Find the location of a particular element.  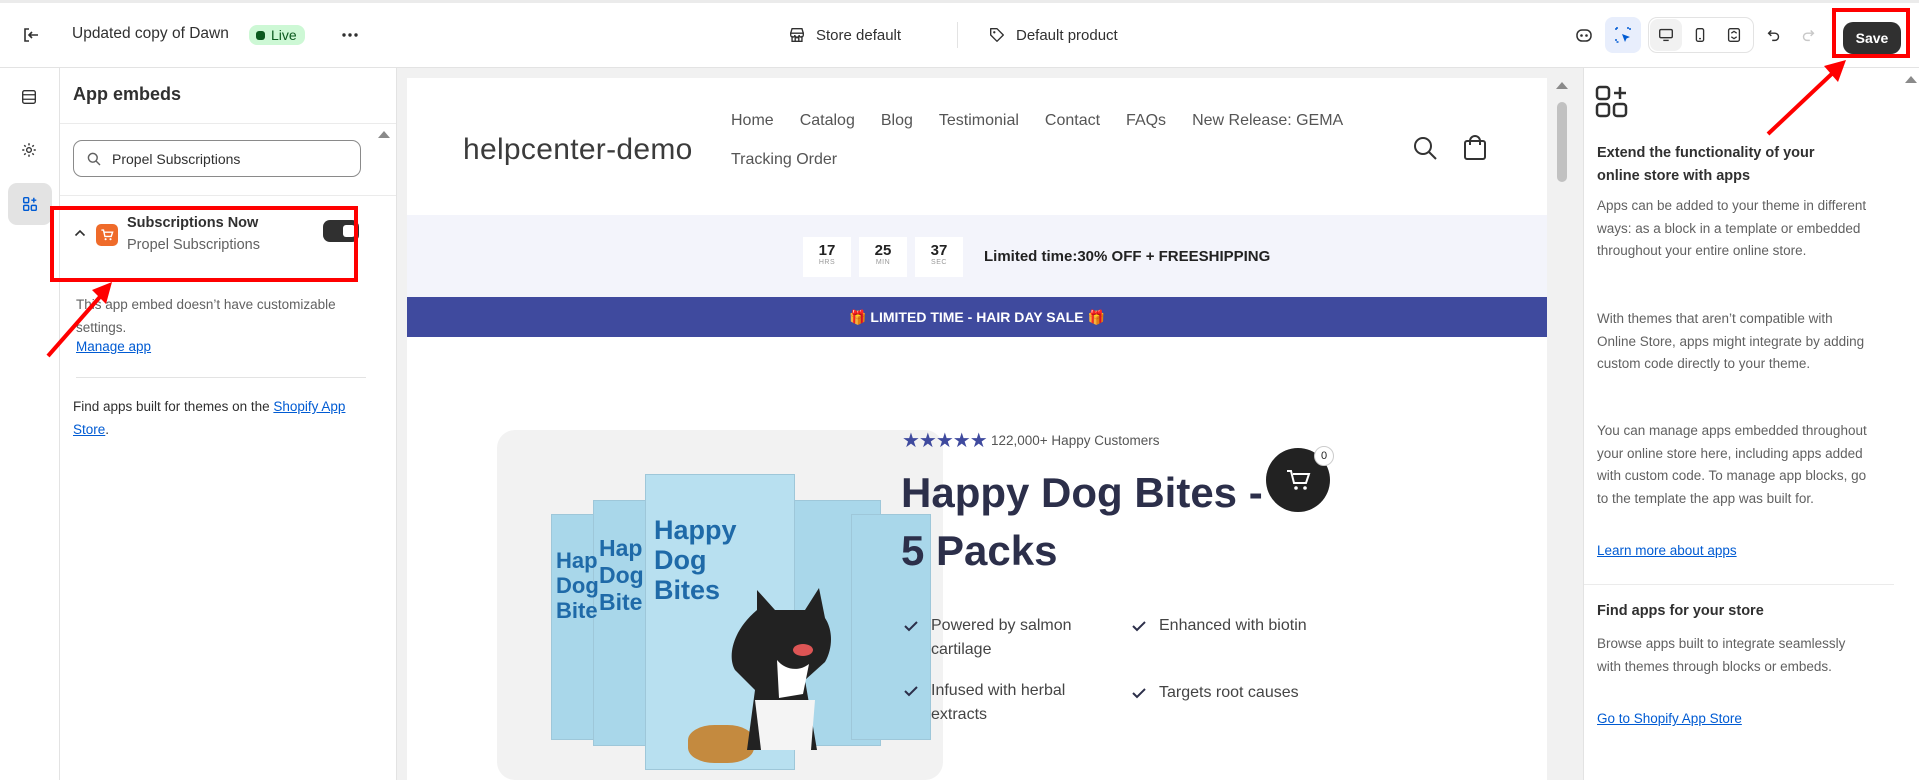

countdown-hours: 17 HRS is located at coordinates (827, 257).